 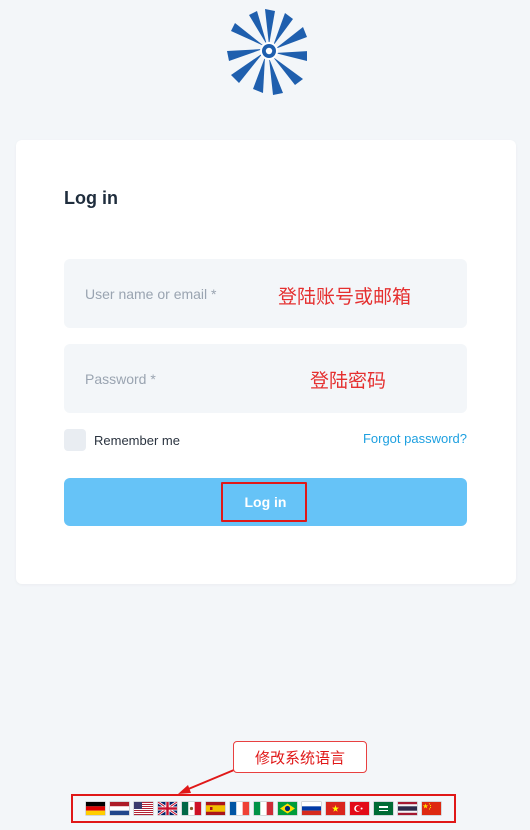 I want to click on remember-me: Remember me, so click(x=122, y=440).